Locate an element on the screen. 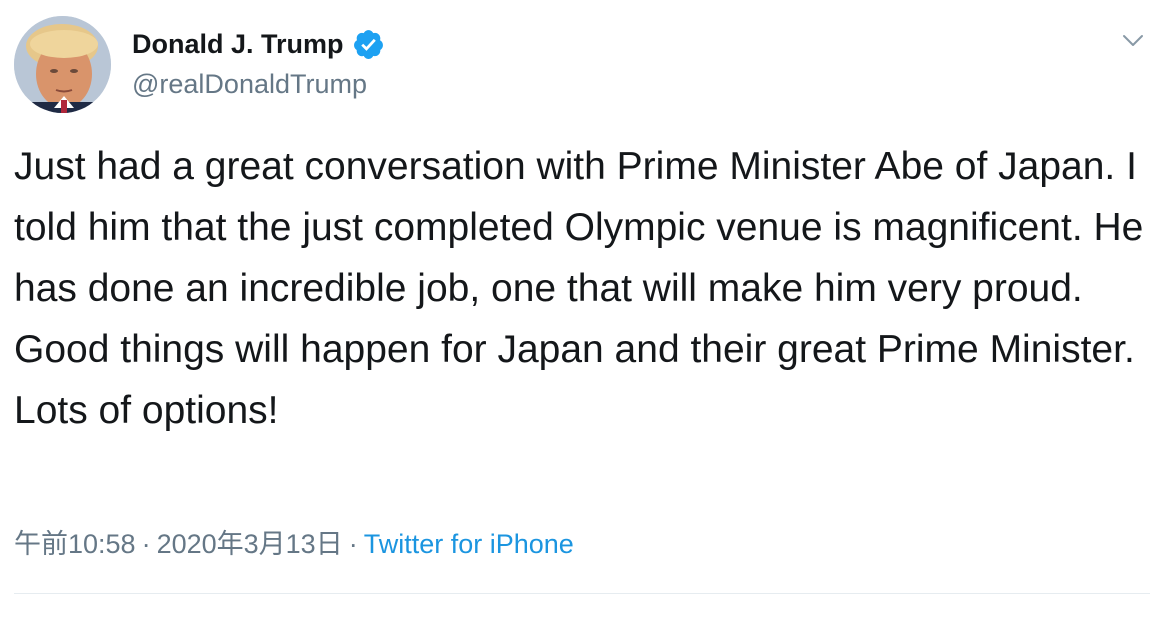  divider is located at coordinates (582, 593).